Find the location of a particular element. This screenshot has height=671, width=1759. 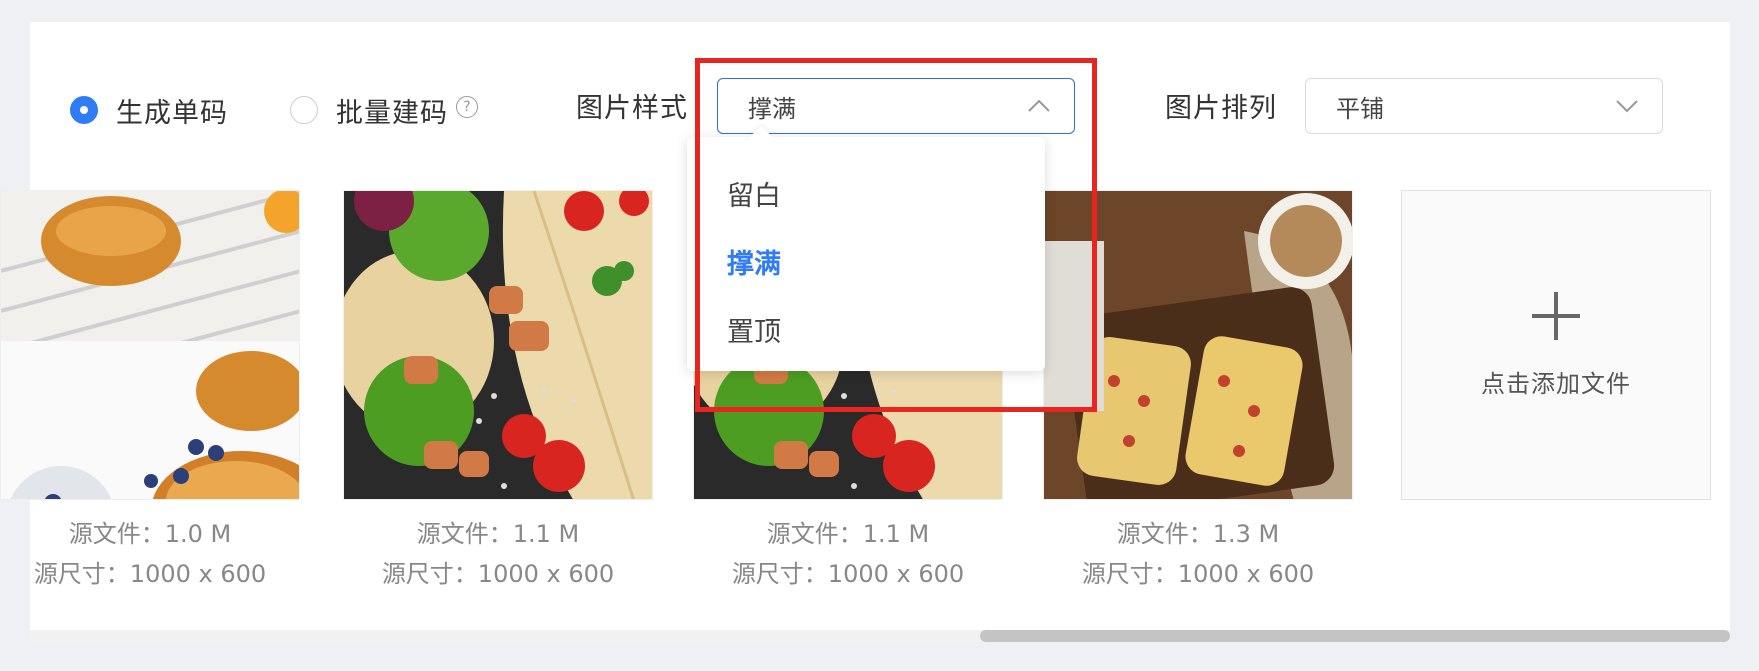

plus-icon is located at coordinates (1556, 315).